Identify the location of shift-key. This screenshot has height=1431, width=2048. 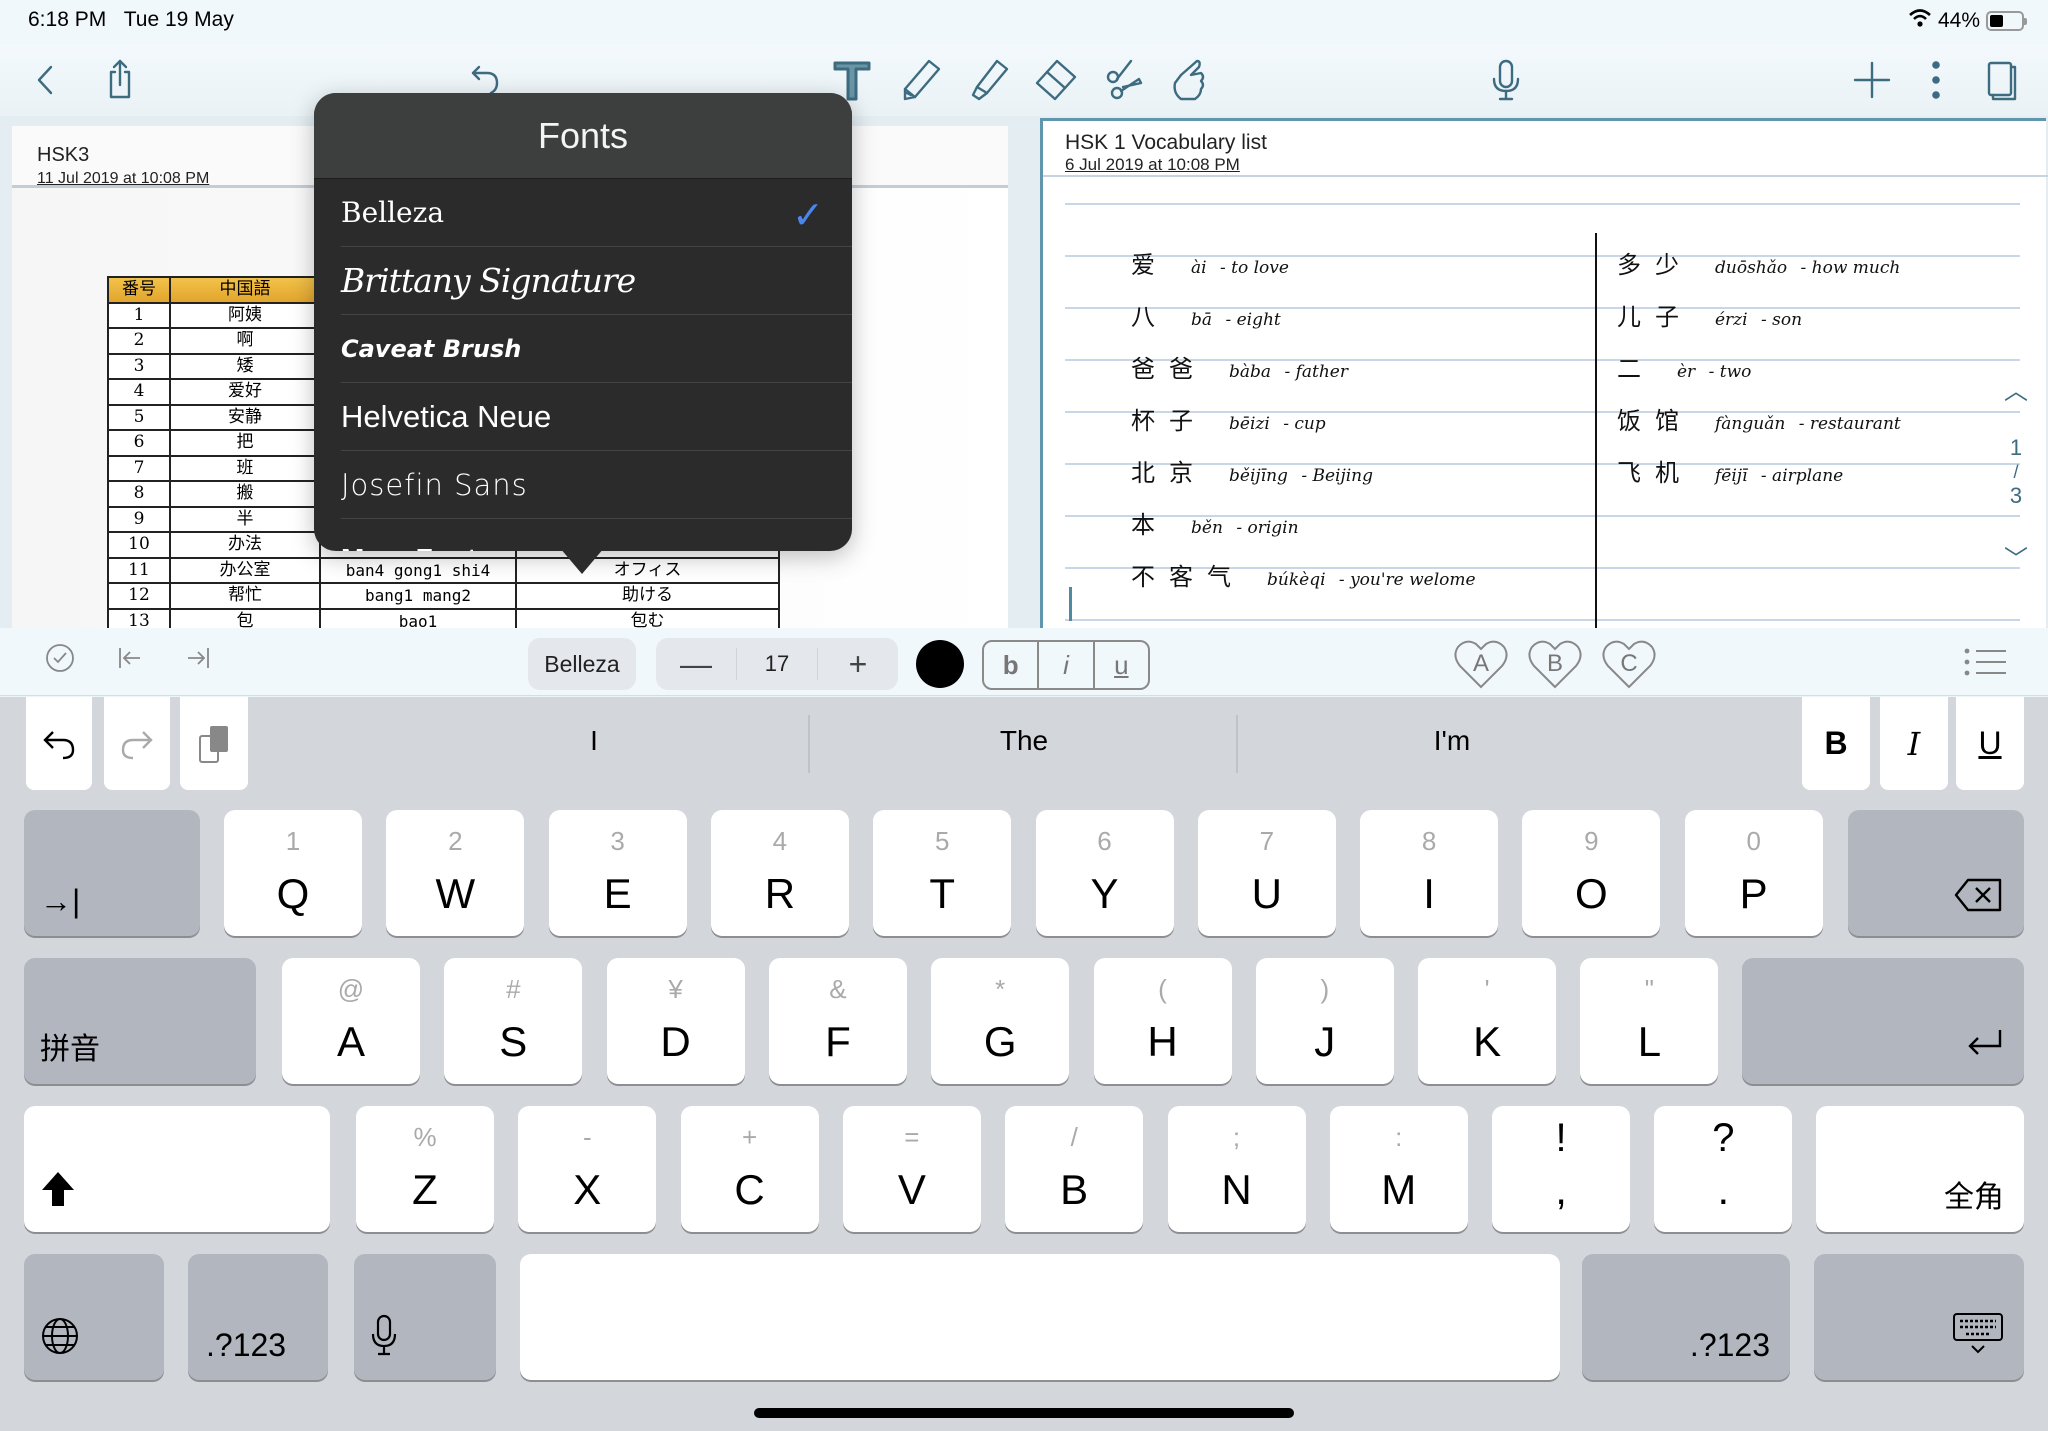
(177, 1169).